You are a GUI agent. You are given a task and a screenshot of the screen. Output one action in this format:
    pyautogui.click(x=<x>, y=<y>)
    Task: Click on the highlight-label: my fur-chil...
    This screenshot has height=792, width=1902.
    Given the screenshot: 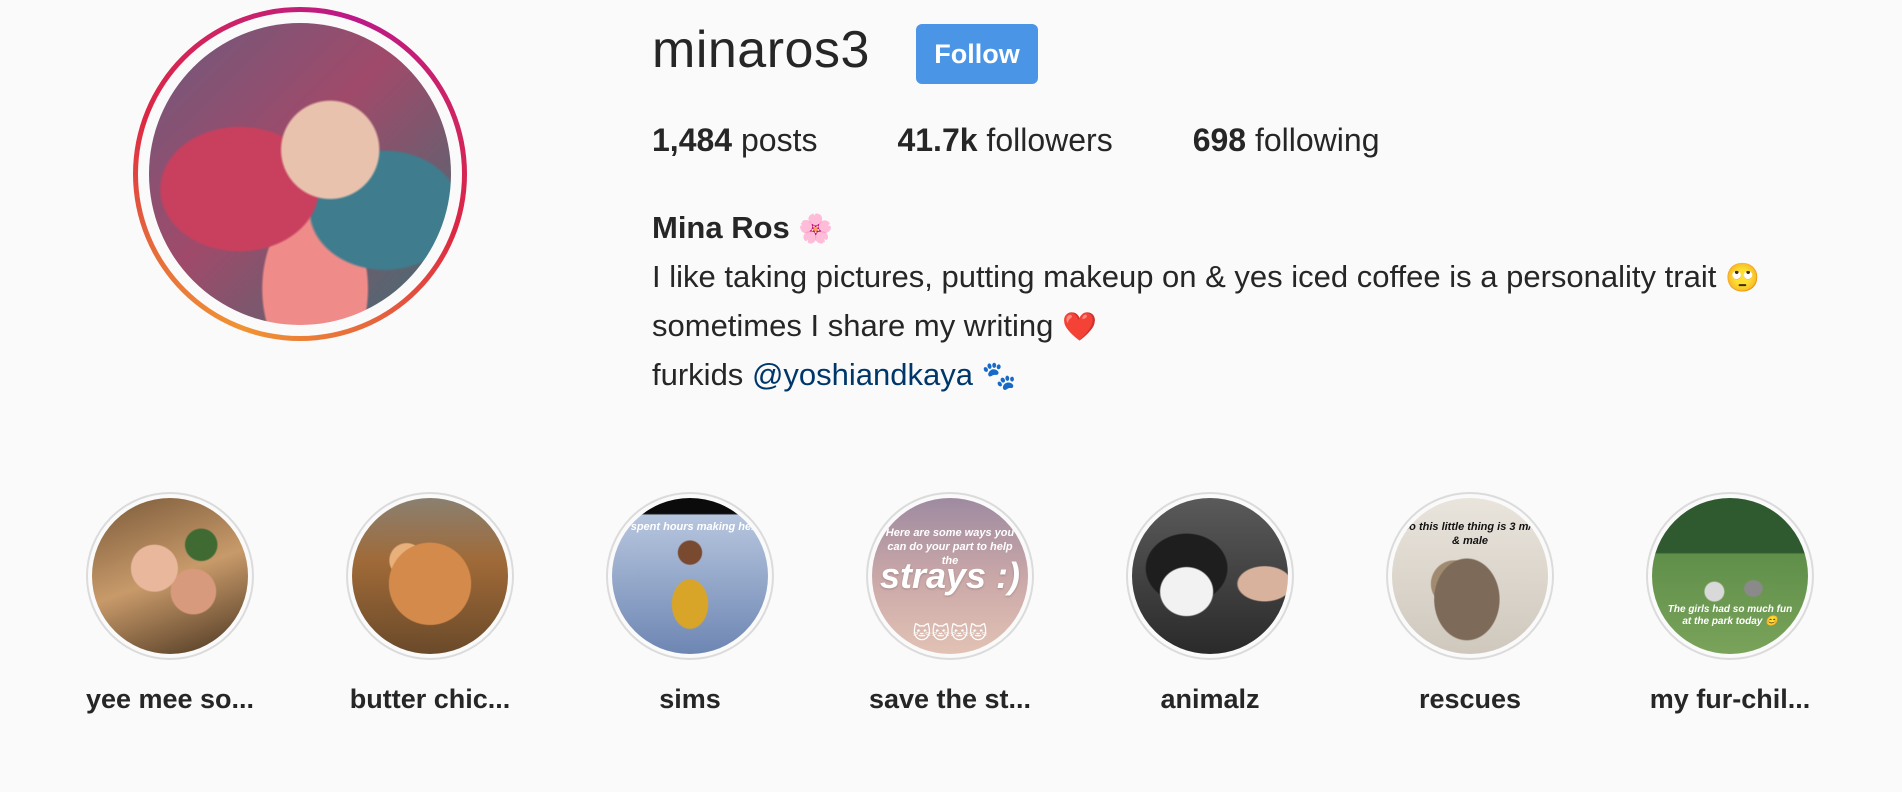 What is the action you would take?
    pyautogui.click(x=1730, y=699)
    